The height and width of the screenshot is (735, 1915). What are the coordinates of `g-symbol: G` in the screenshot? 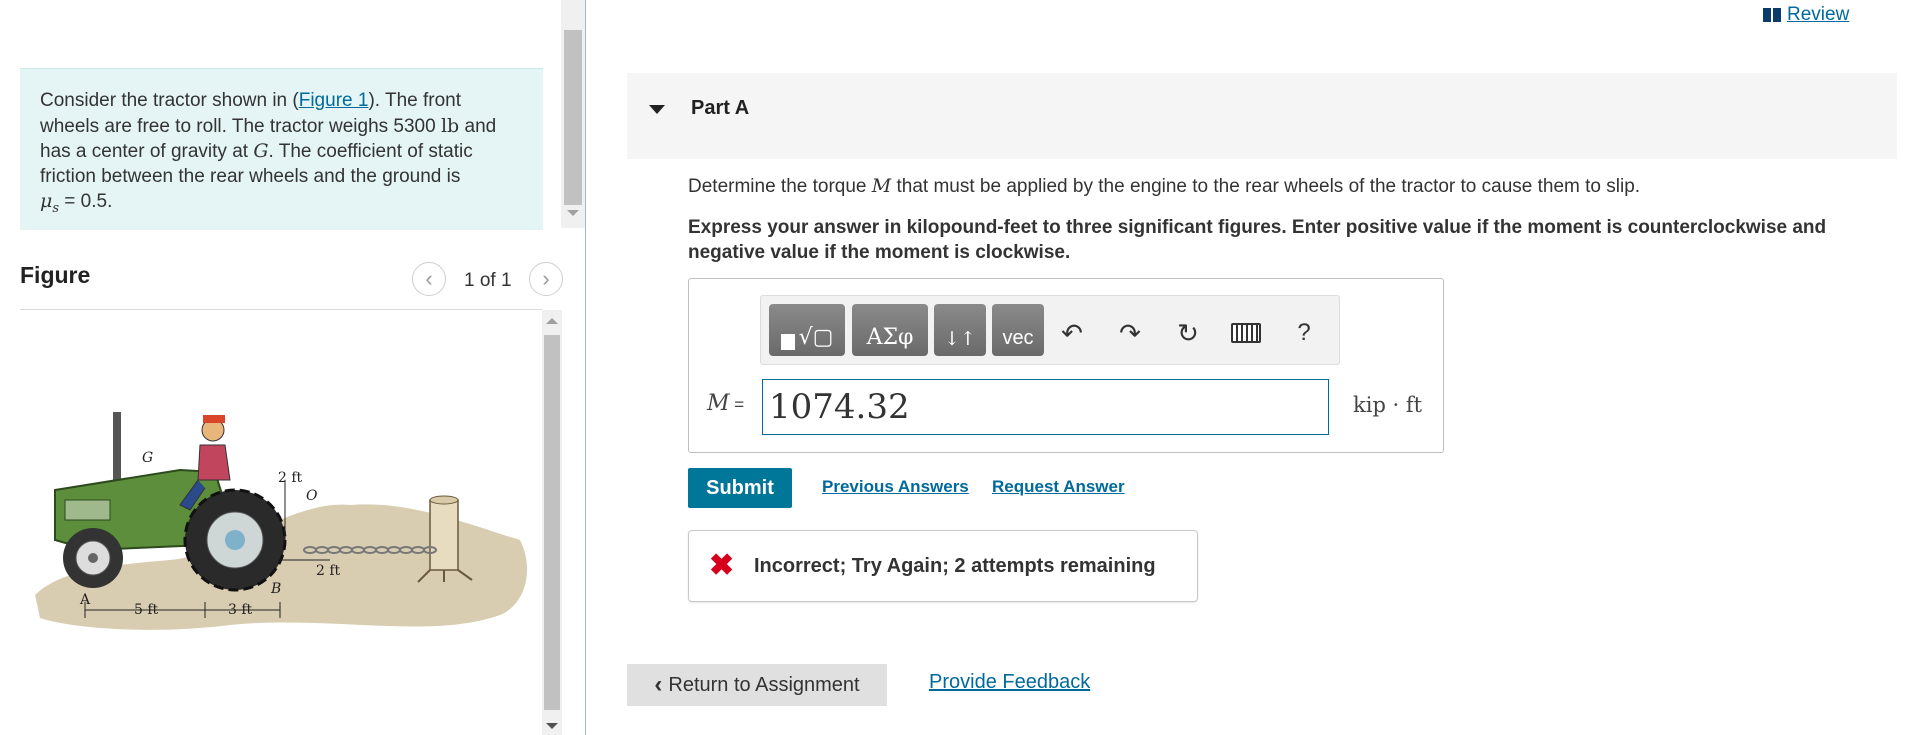 It's located at (261, 151).